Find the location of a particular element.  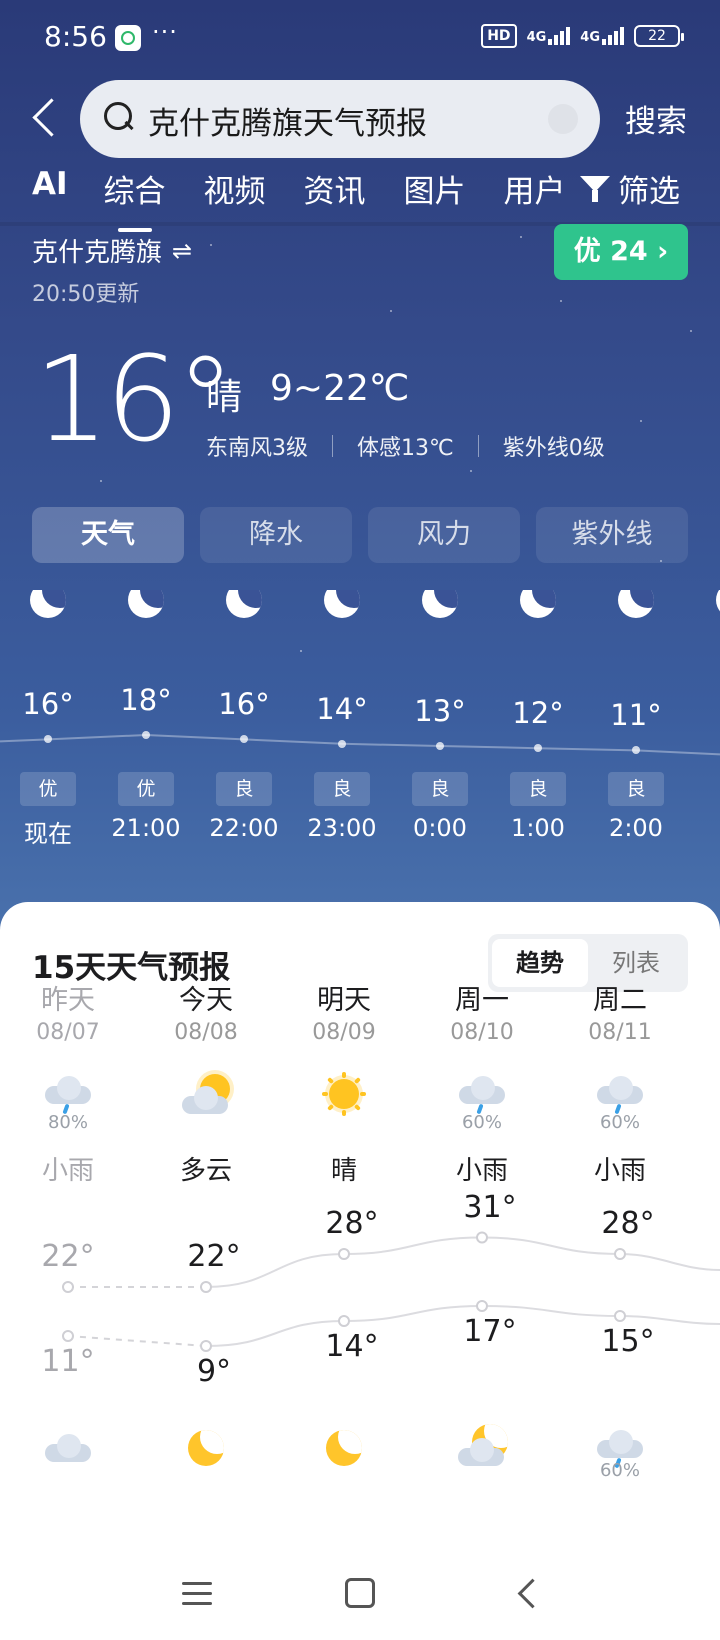

city-name: 克什克腾旗 is located at coordinates (97, 253).